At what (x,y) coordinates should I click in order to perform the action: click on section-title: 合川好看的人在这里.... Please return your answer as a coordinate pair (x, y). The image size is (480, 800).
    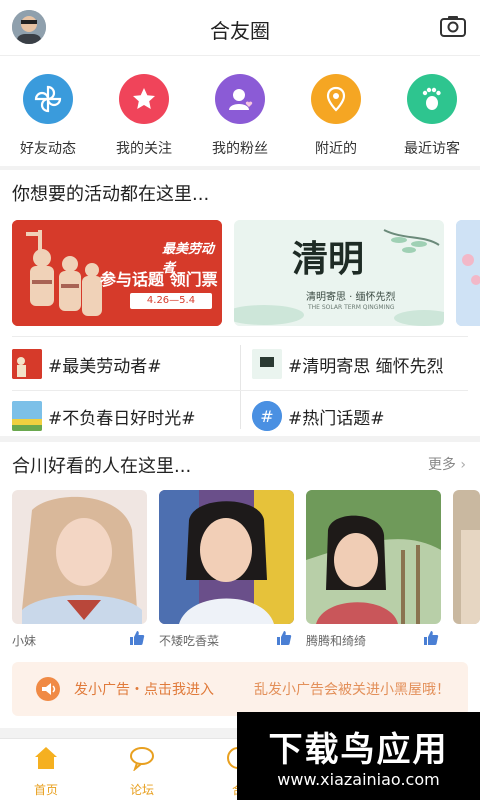
    Looking at the image, I should click on (102, 466).